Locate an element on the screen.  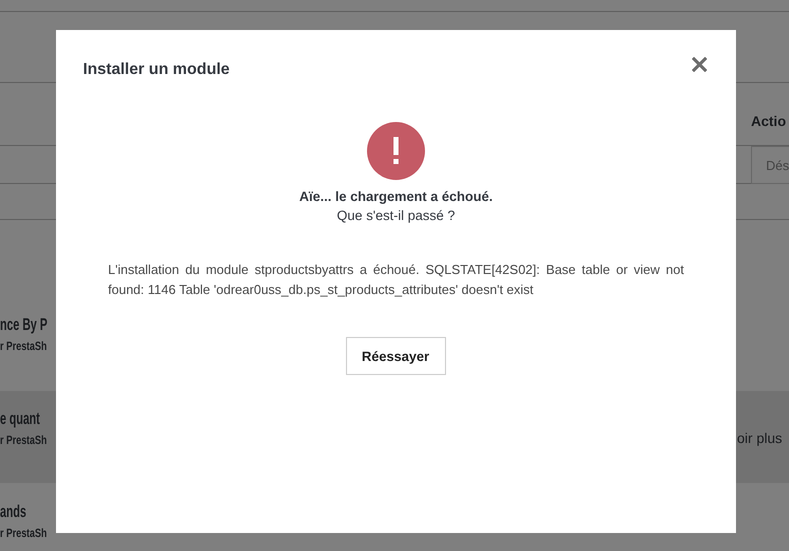
error-message: L'installation du module stproductsbyattrs a échoué. SQLSTATE[42S02]: Base table or view not found: 1146 Table 'odrear0uss_db.ps_st_products_attributes' doesn't exist is located at coordinates (396, 280).